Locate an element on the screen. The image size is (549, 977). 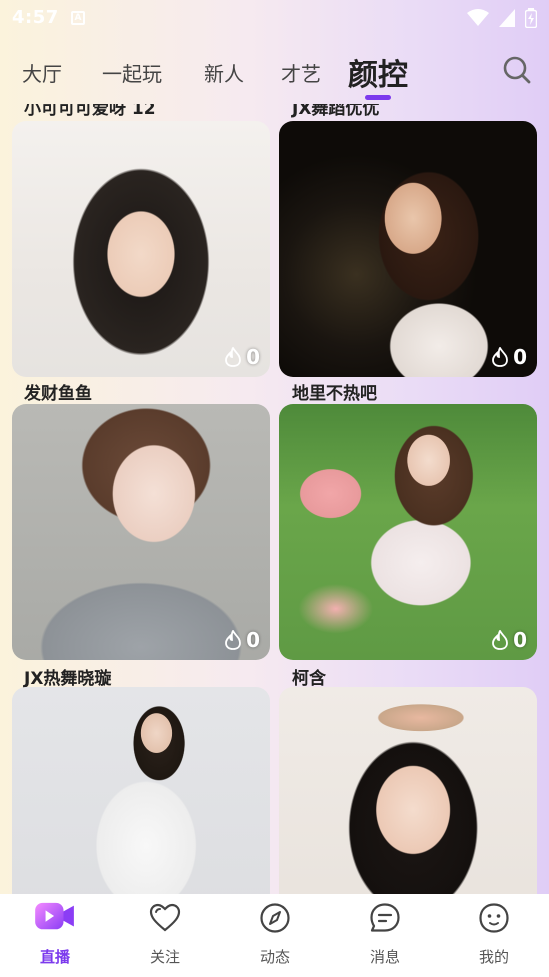
status-time: 4:57 is located at coordinates (35, 17).